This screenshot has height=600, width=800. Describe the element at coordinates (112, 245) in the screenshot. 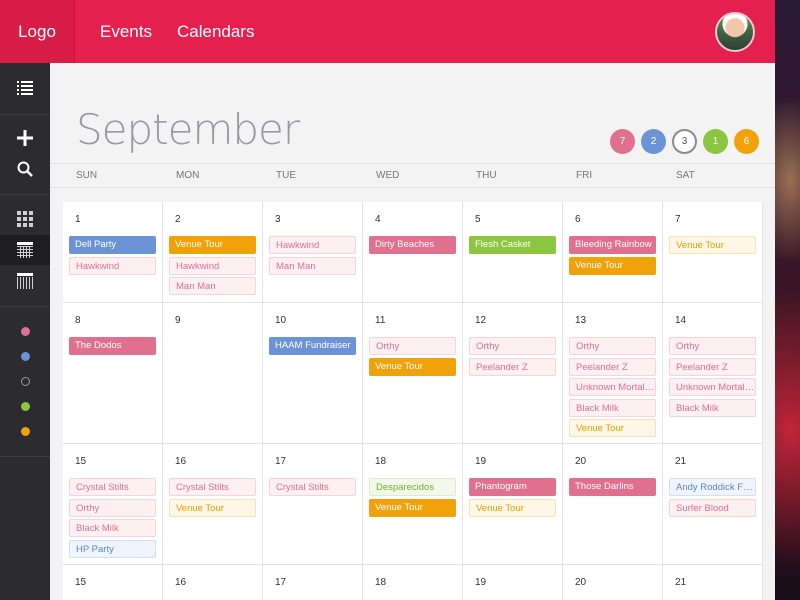

I see `event-chip: Dell Party` at that location.